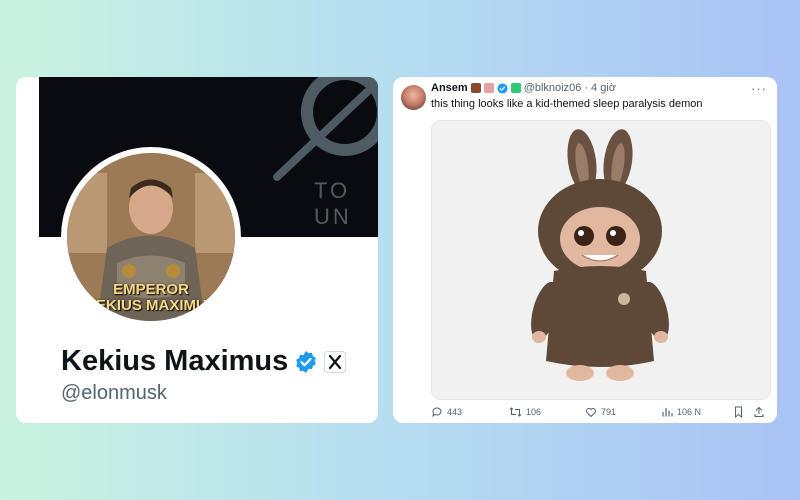 The height and width of the screenshot is (500, 800). What do you see at coordinates (488, 88) in the screenshot?
I see `emoji-badge-icon` at bounding box center [488, 88].